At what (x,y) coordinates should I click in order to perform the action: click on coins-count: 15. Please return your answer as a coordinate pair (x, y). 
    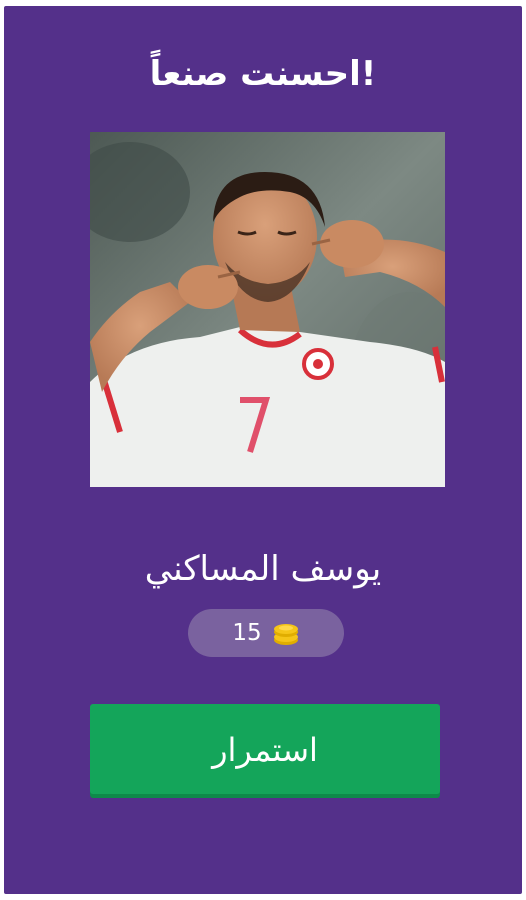
    Looking at the image, I should click on (247, 633).